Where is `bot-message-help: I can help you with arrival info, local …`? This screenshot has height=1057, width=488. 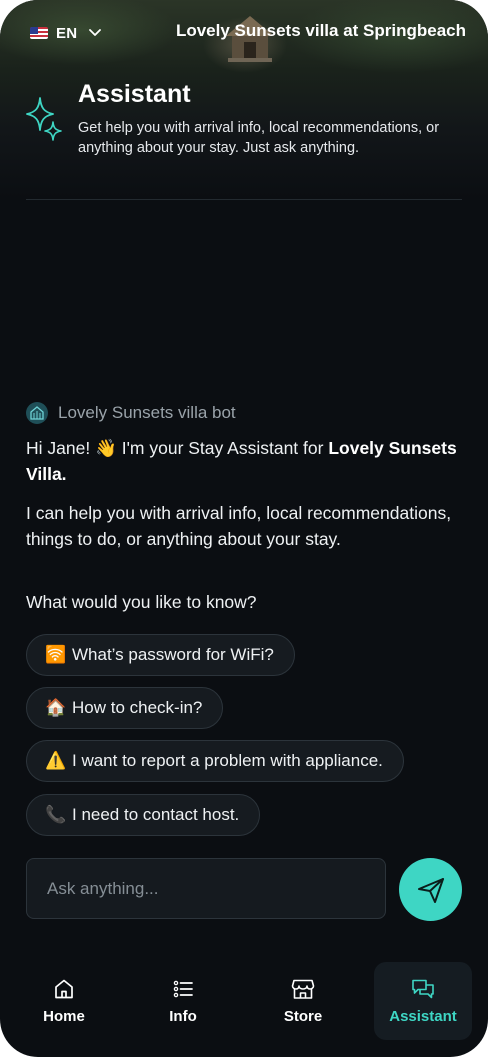
bot-message-help: I can help you with arrival info, local … is located at coordinates (239, 526).